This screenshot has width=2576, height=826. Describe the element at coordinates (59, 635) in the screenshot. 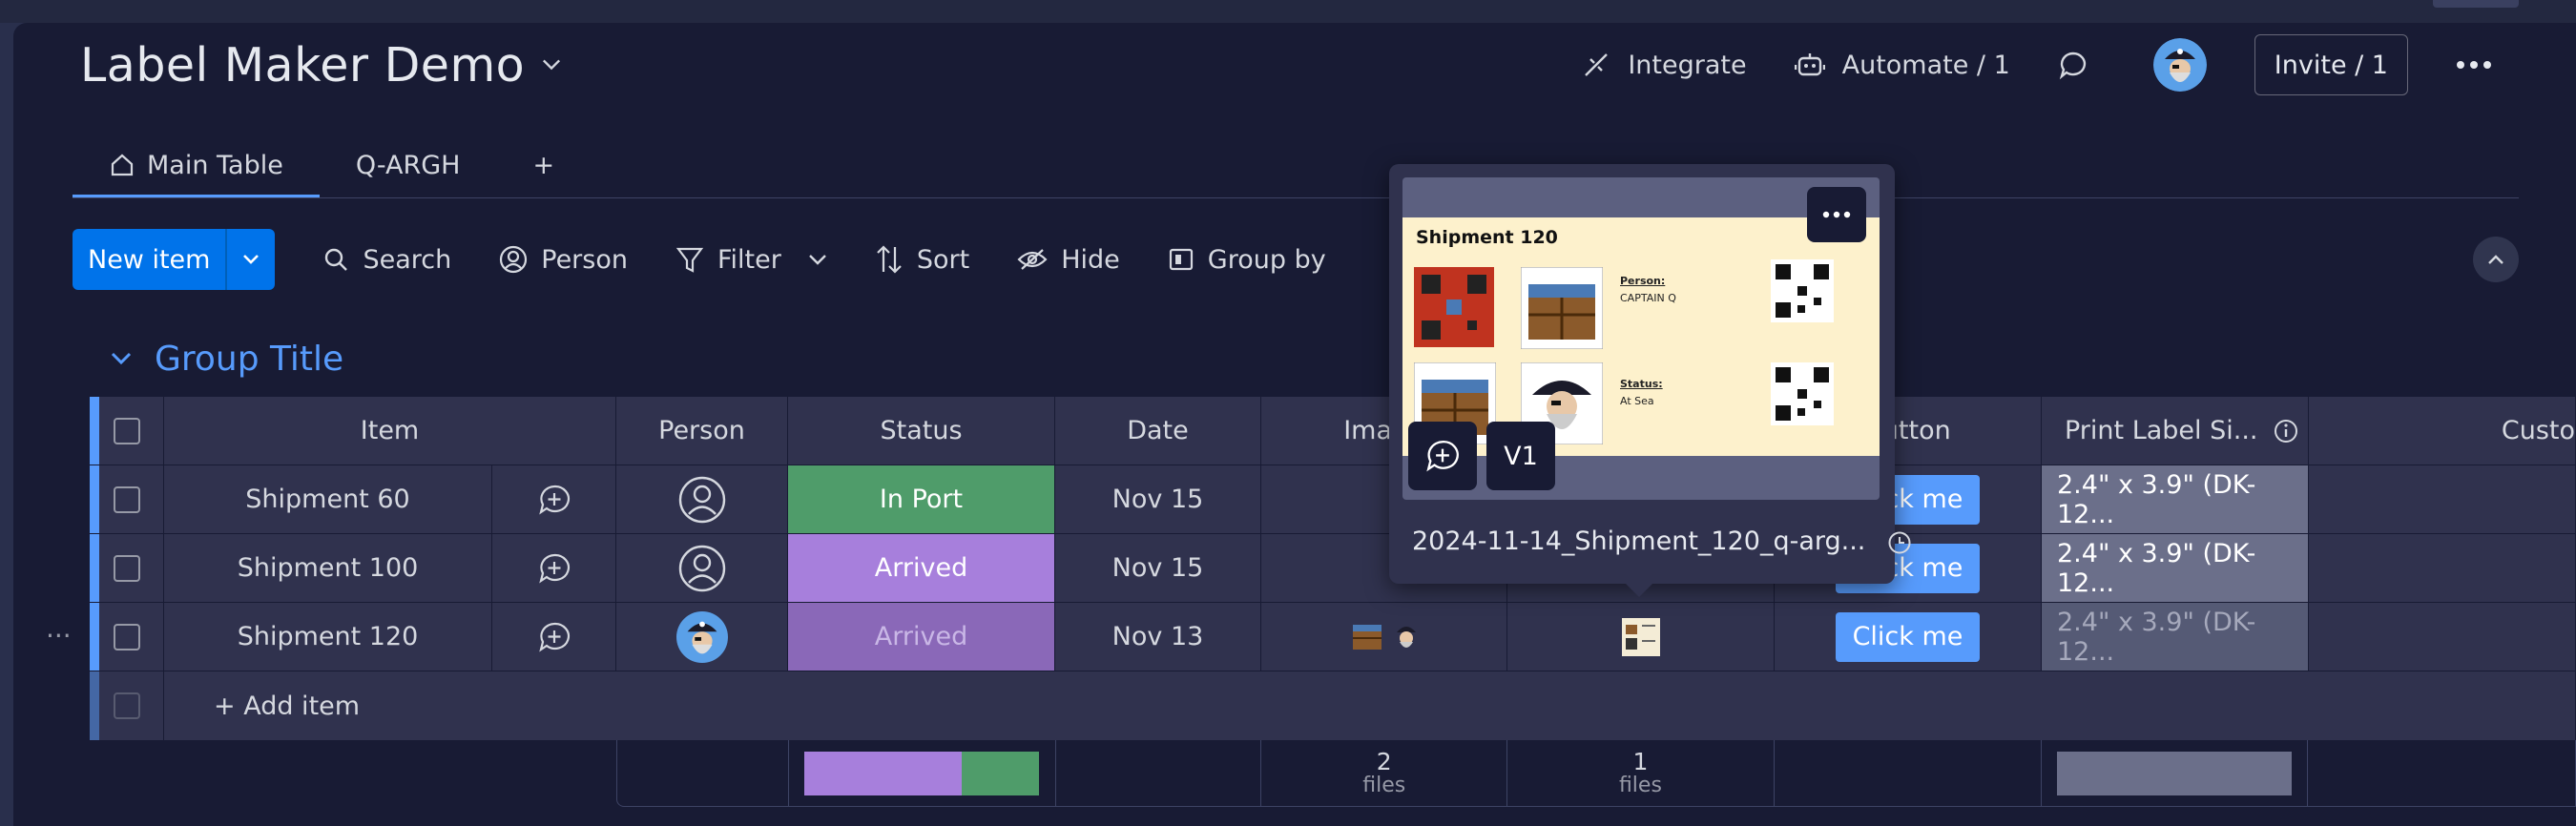

I see `row-more-button: ···` at that location.